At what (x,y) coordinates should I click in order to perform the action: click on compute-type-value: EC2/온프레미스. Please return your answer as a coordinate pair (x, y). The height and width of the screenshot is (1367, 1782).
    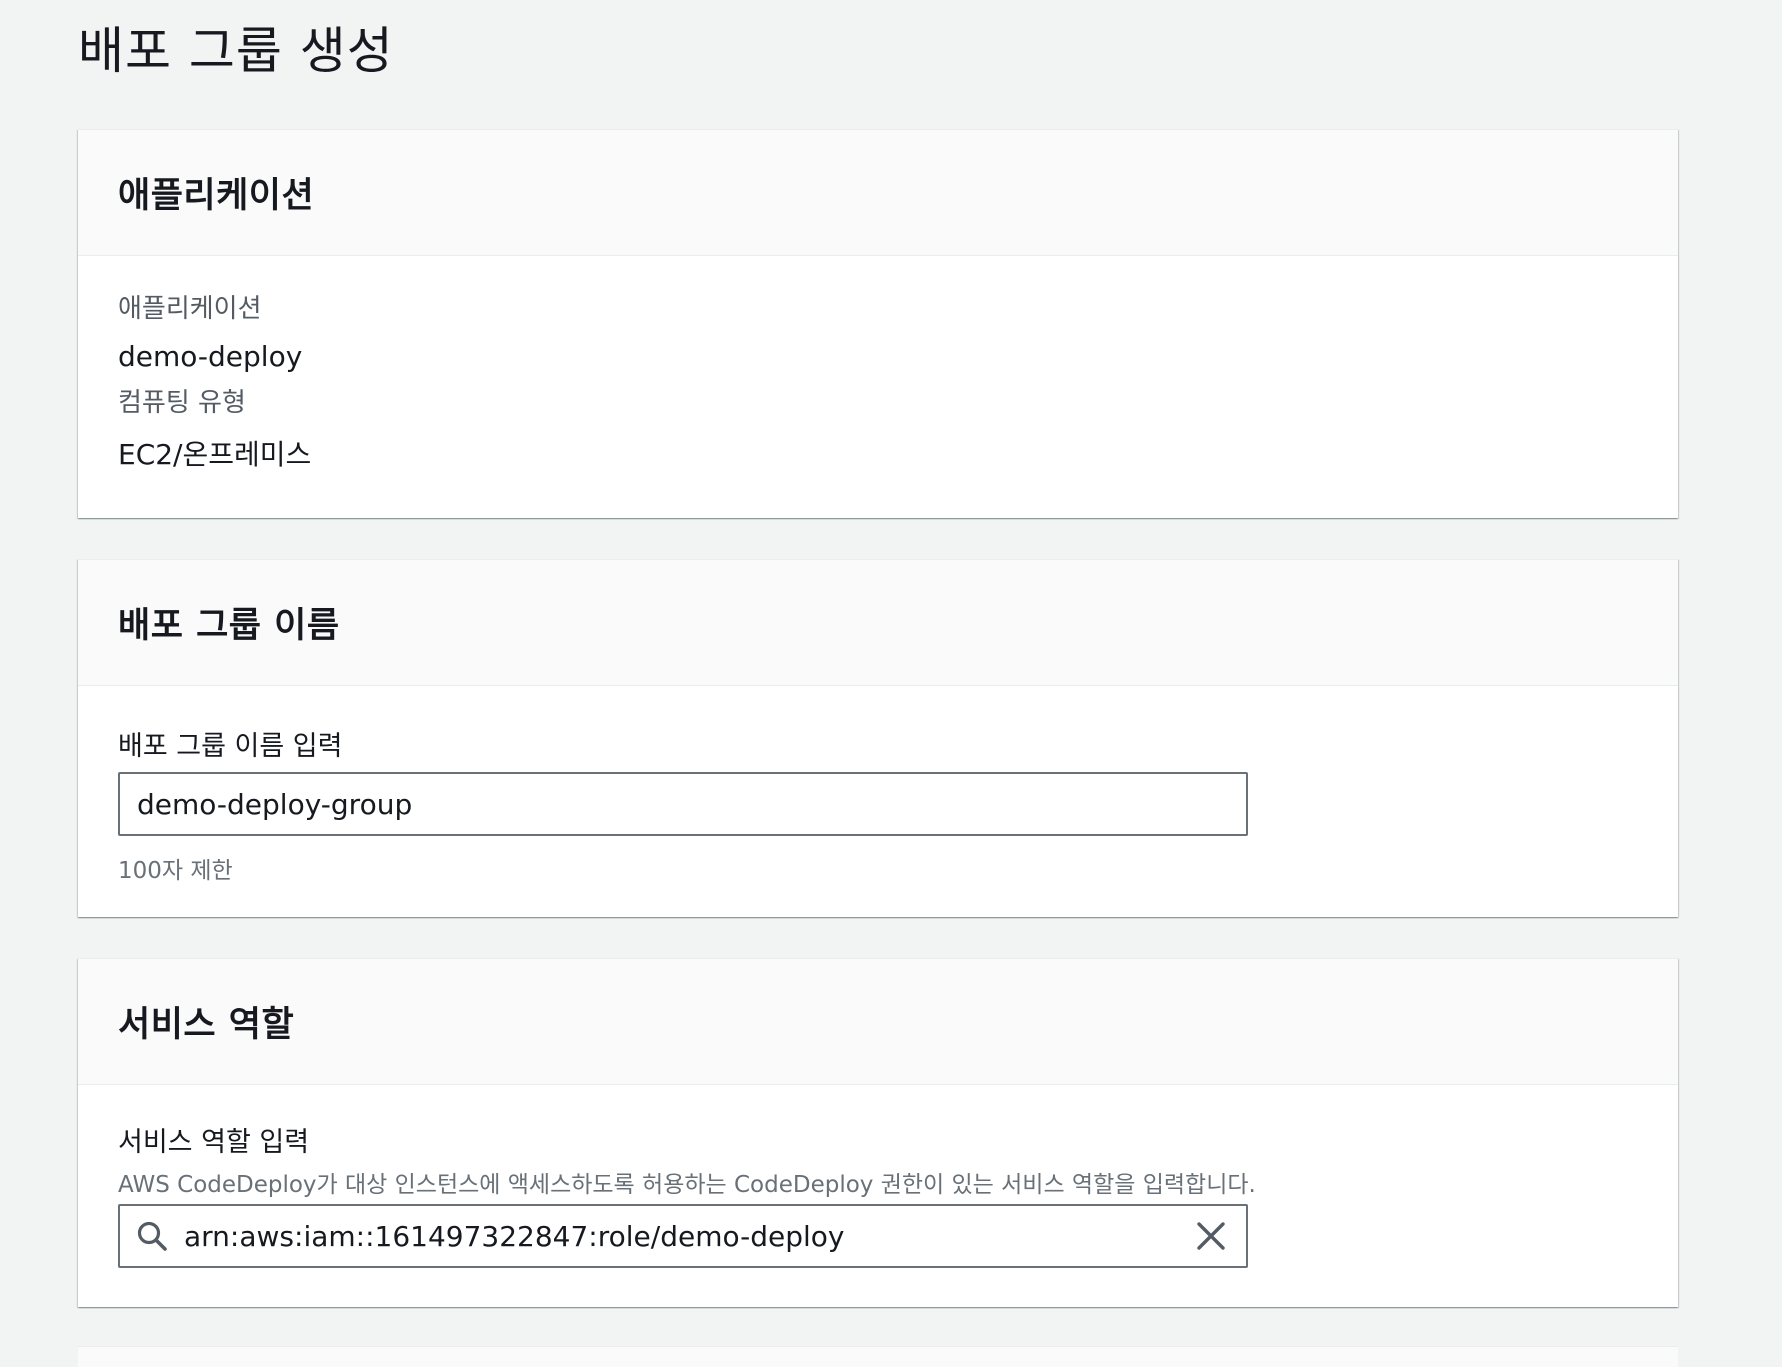
    Looking at the image, I should click on (215, 454).